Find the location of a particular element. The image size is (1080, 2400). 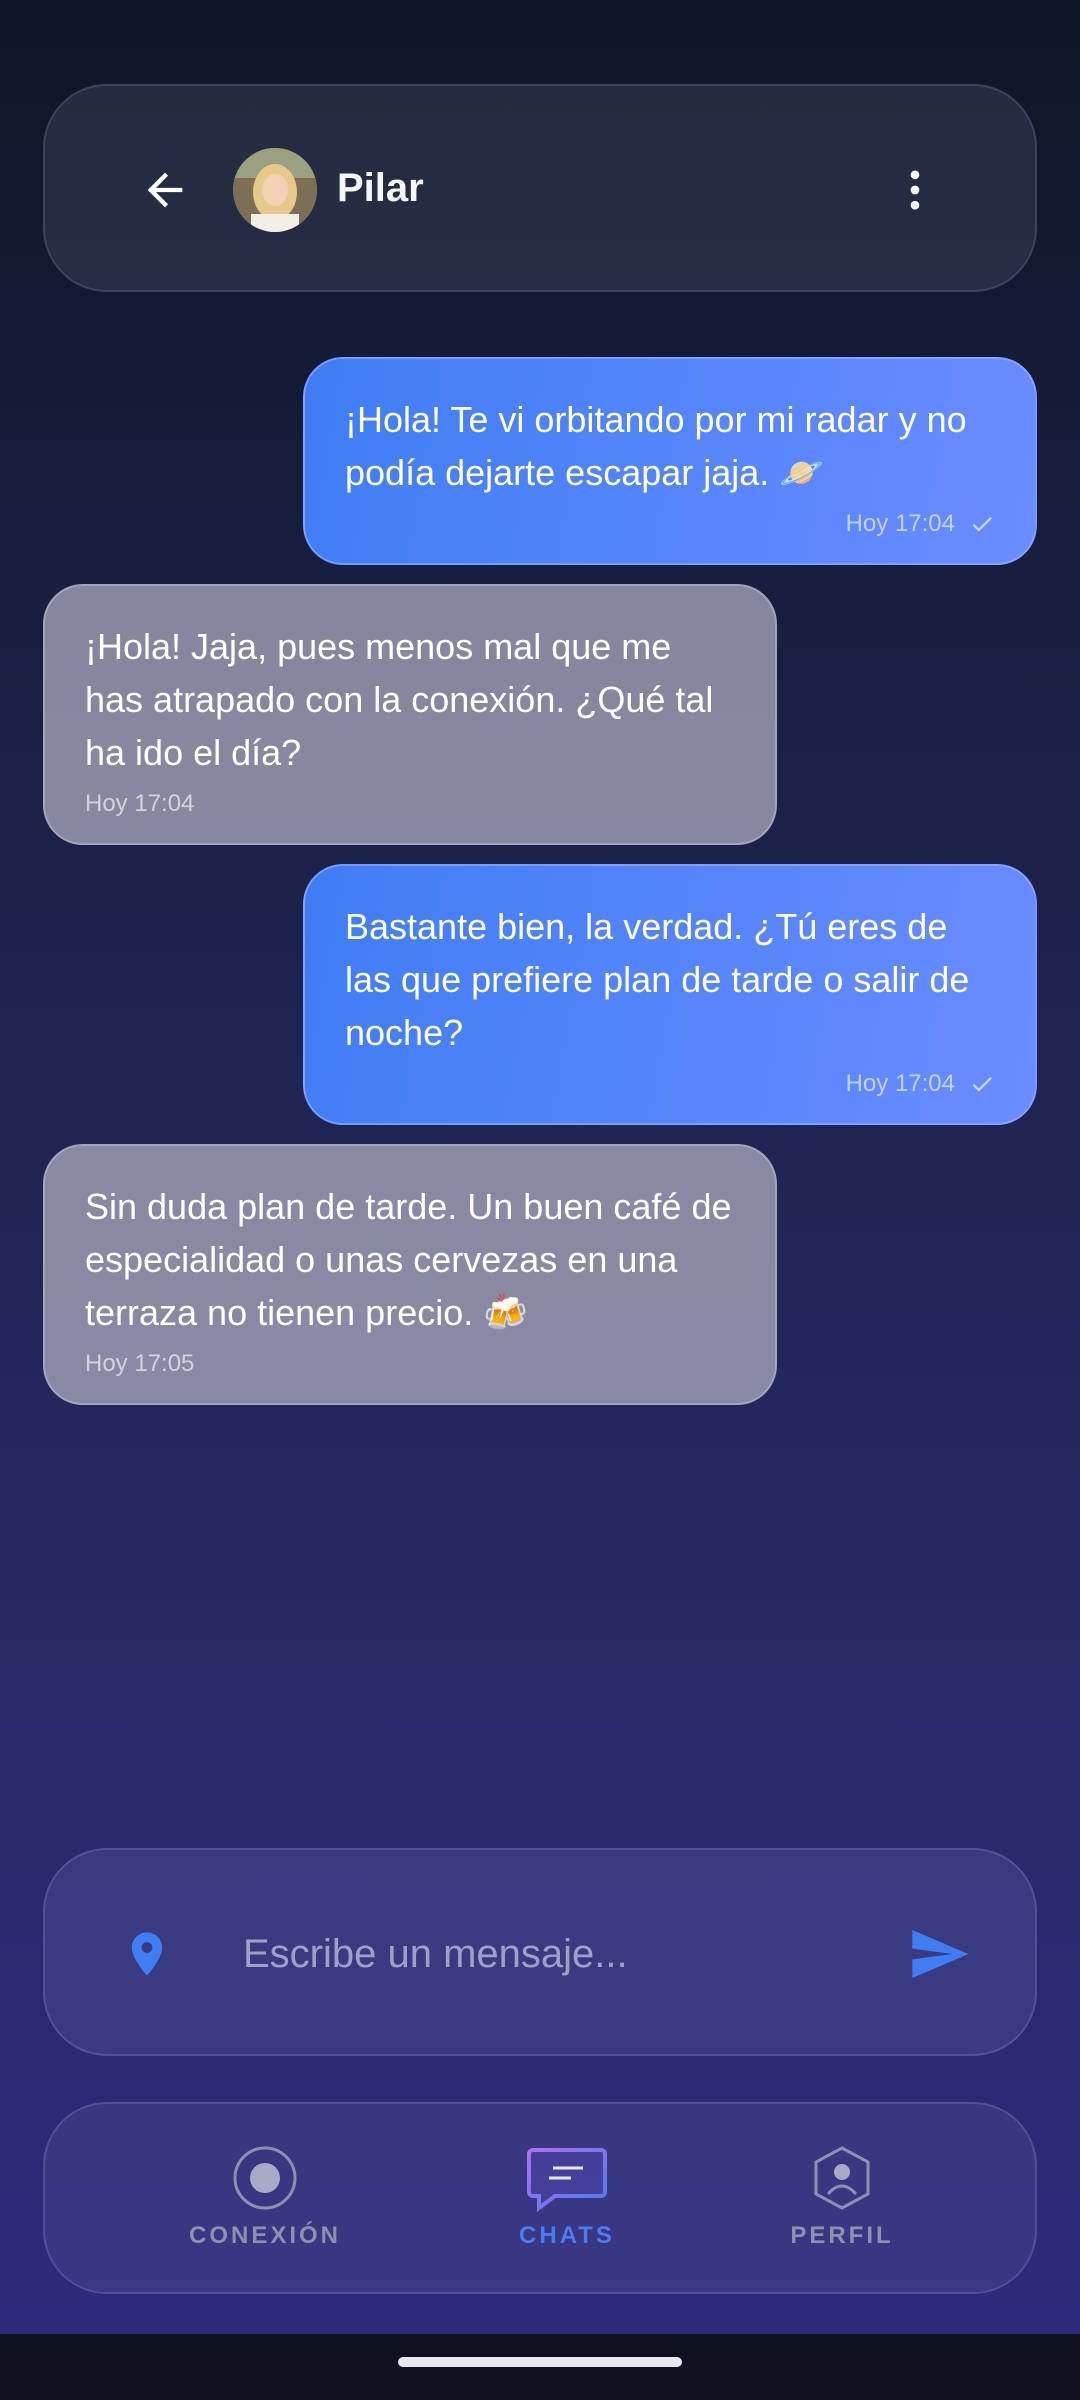

share-location-button is located at coordinates (147, 1954).